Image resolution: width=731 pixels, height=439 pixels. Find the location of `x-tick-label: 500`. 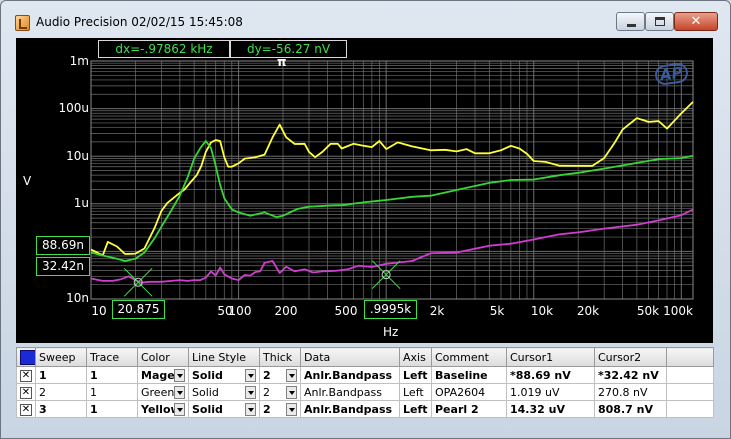

x-tick-label: 500 is located at coordinates (346, 311).